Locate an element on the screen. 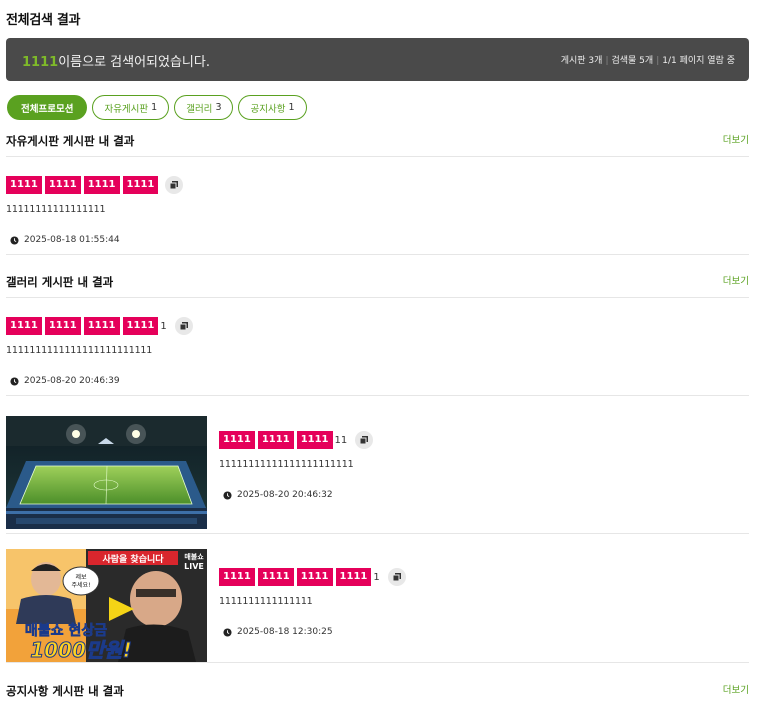 The image size is (760, 704). thumb-amount-text: 1000만원! is located at coordinates (81, 650).